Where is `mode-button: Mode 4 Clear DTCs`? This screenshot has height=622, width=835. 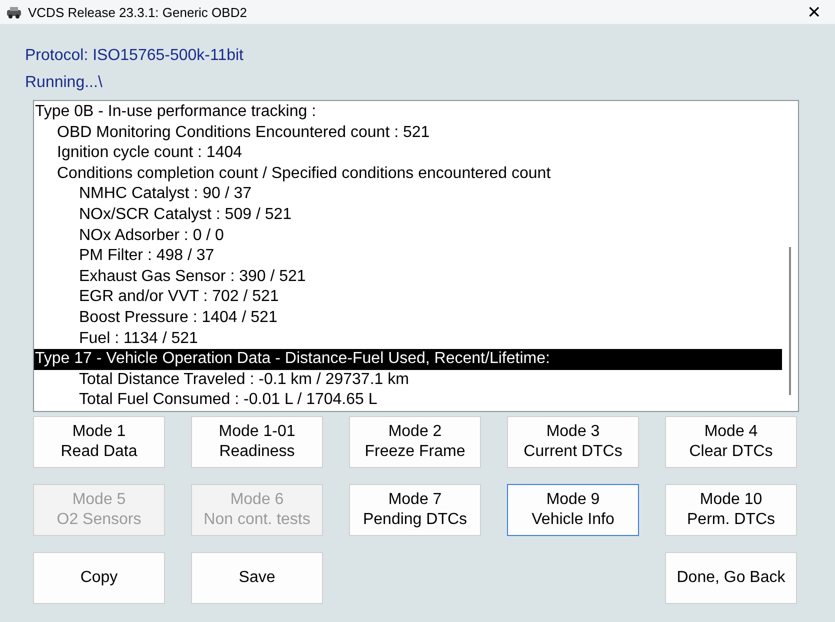
mode-button: Mode 4 Clear DTCs is located at coordinates (731, 442).